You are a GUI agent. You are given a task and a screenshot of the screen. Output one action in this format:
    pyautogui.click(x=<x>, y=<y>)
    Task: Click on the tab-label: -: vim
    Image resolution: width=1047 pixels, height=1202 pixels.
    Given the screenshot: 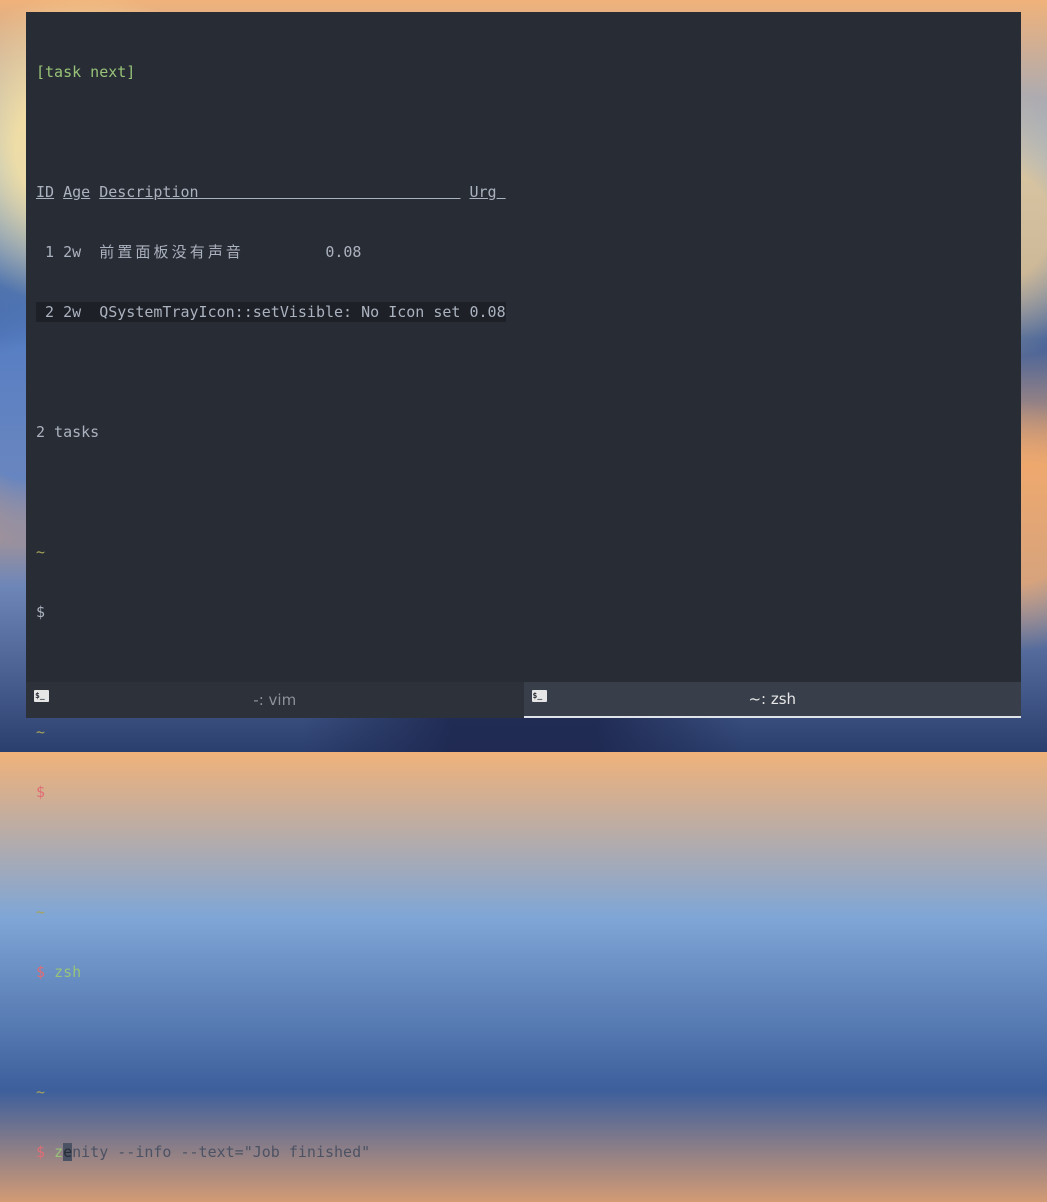 What is the action you would take?
    pyautogui.click(x=275, y=700)
    